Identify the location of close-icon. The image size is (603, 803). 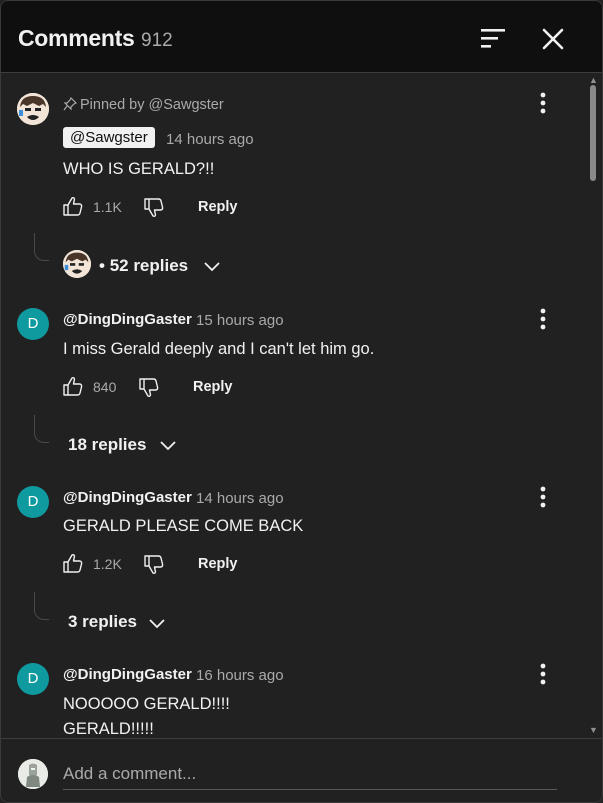
(553, 39).